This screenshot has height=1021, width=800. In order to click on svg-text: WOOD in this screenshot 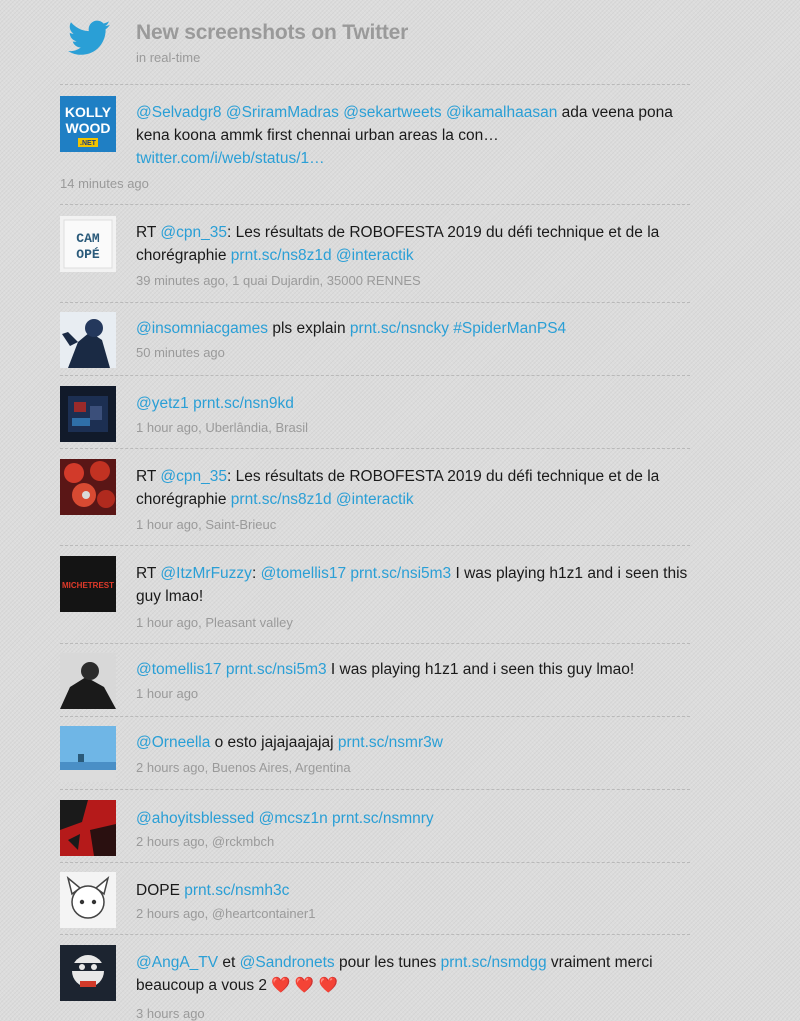, I will do `click(87, 128)`.